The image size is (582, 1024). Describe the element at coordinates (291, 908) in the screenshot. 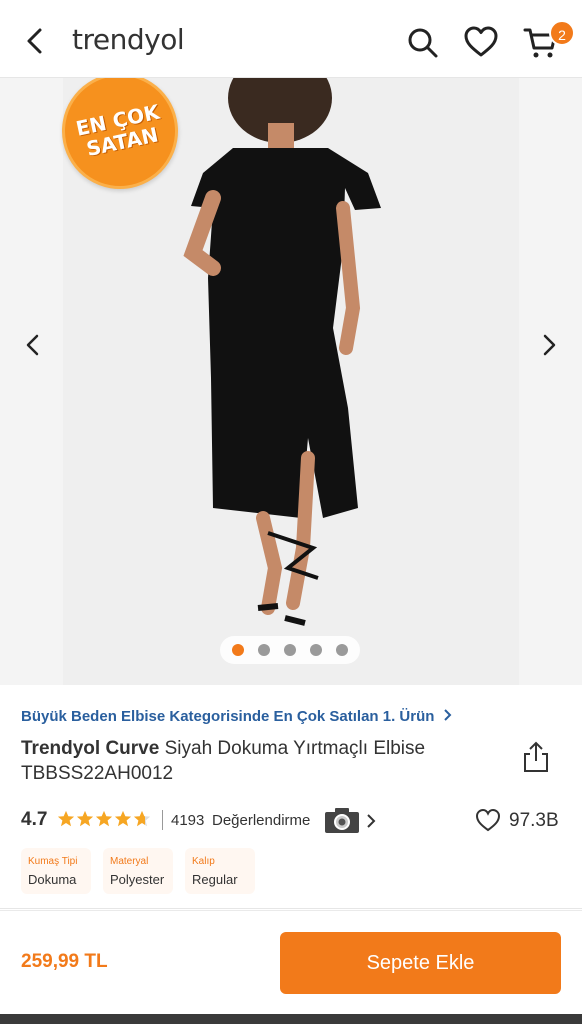

I see `divider` at that location.